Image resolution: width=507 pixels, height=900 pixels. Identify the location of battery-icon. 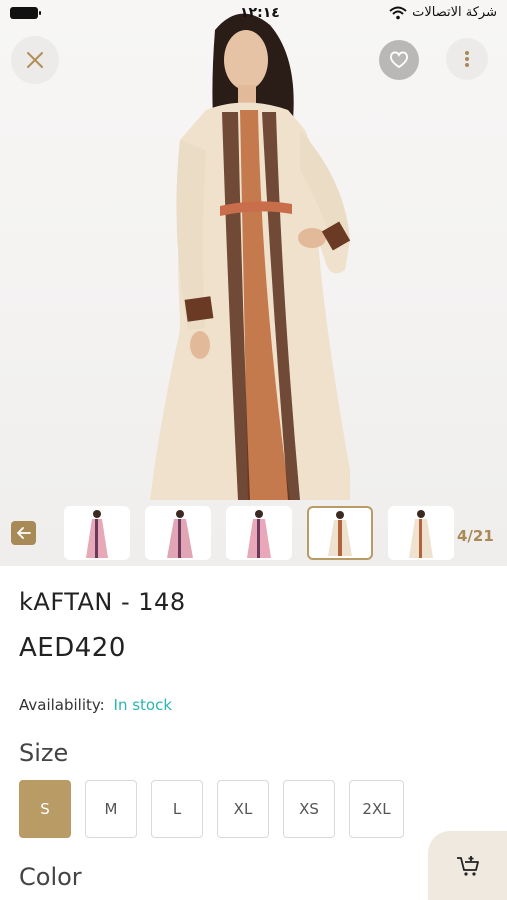
(25, 13).